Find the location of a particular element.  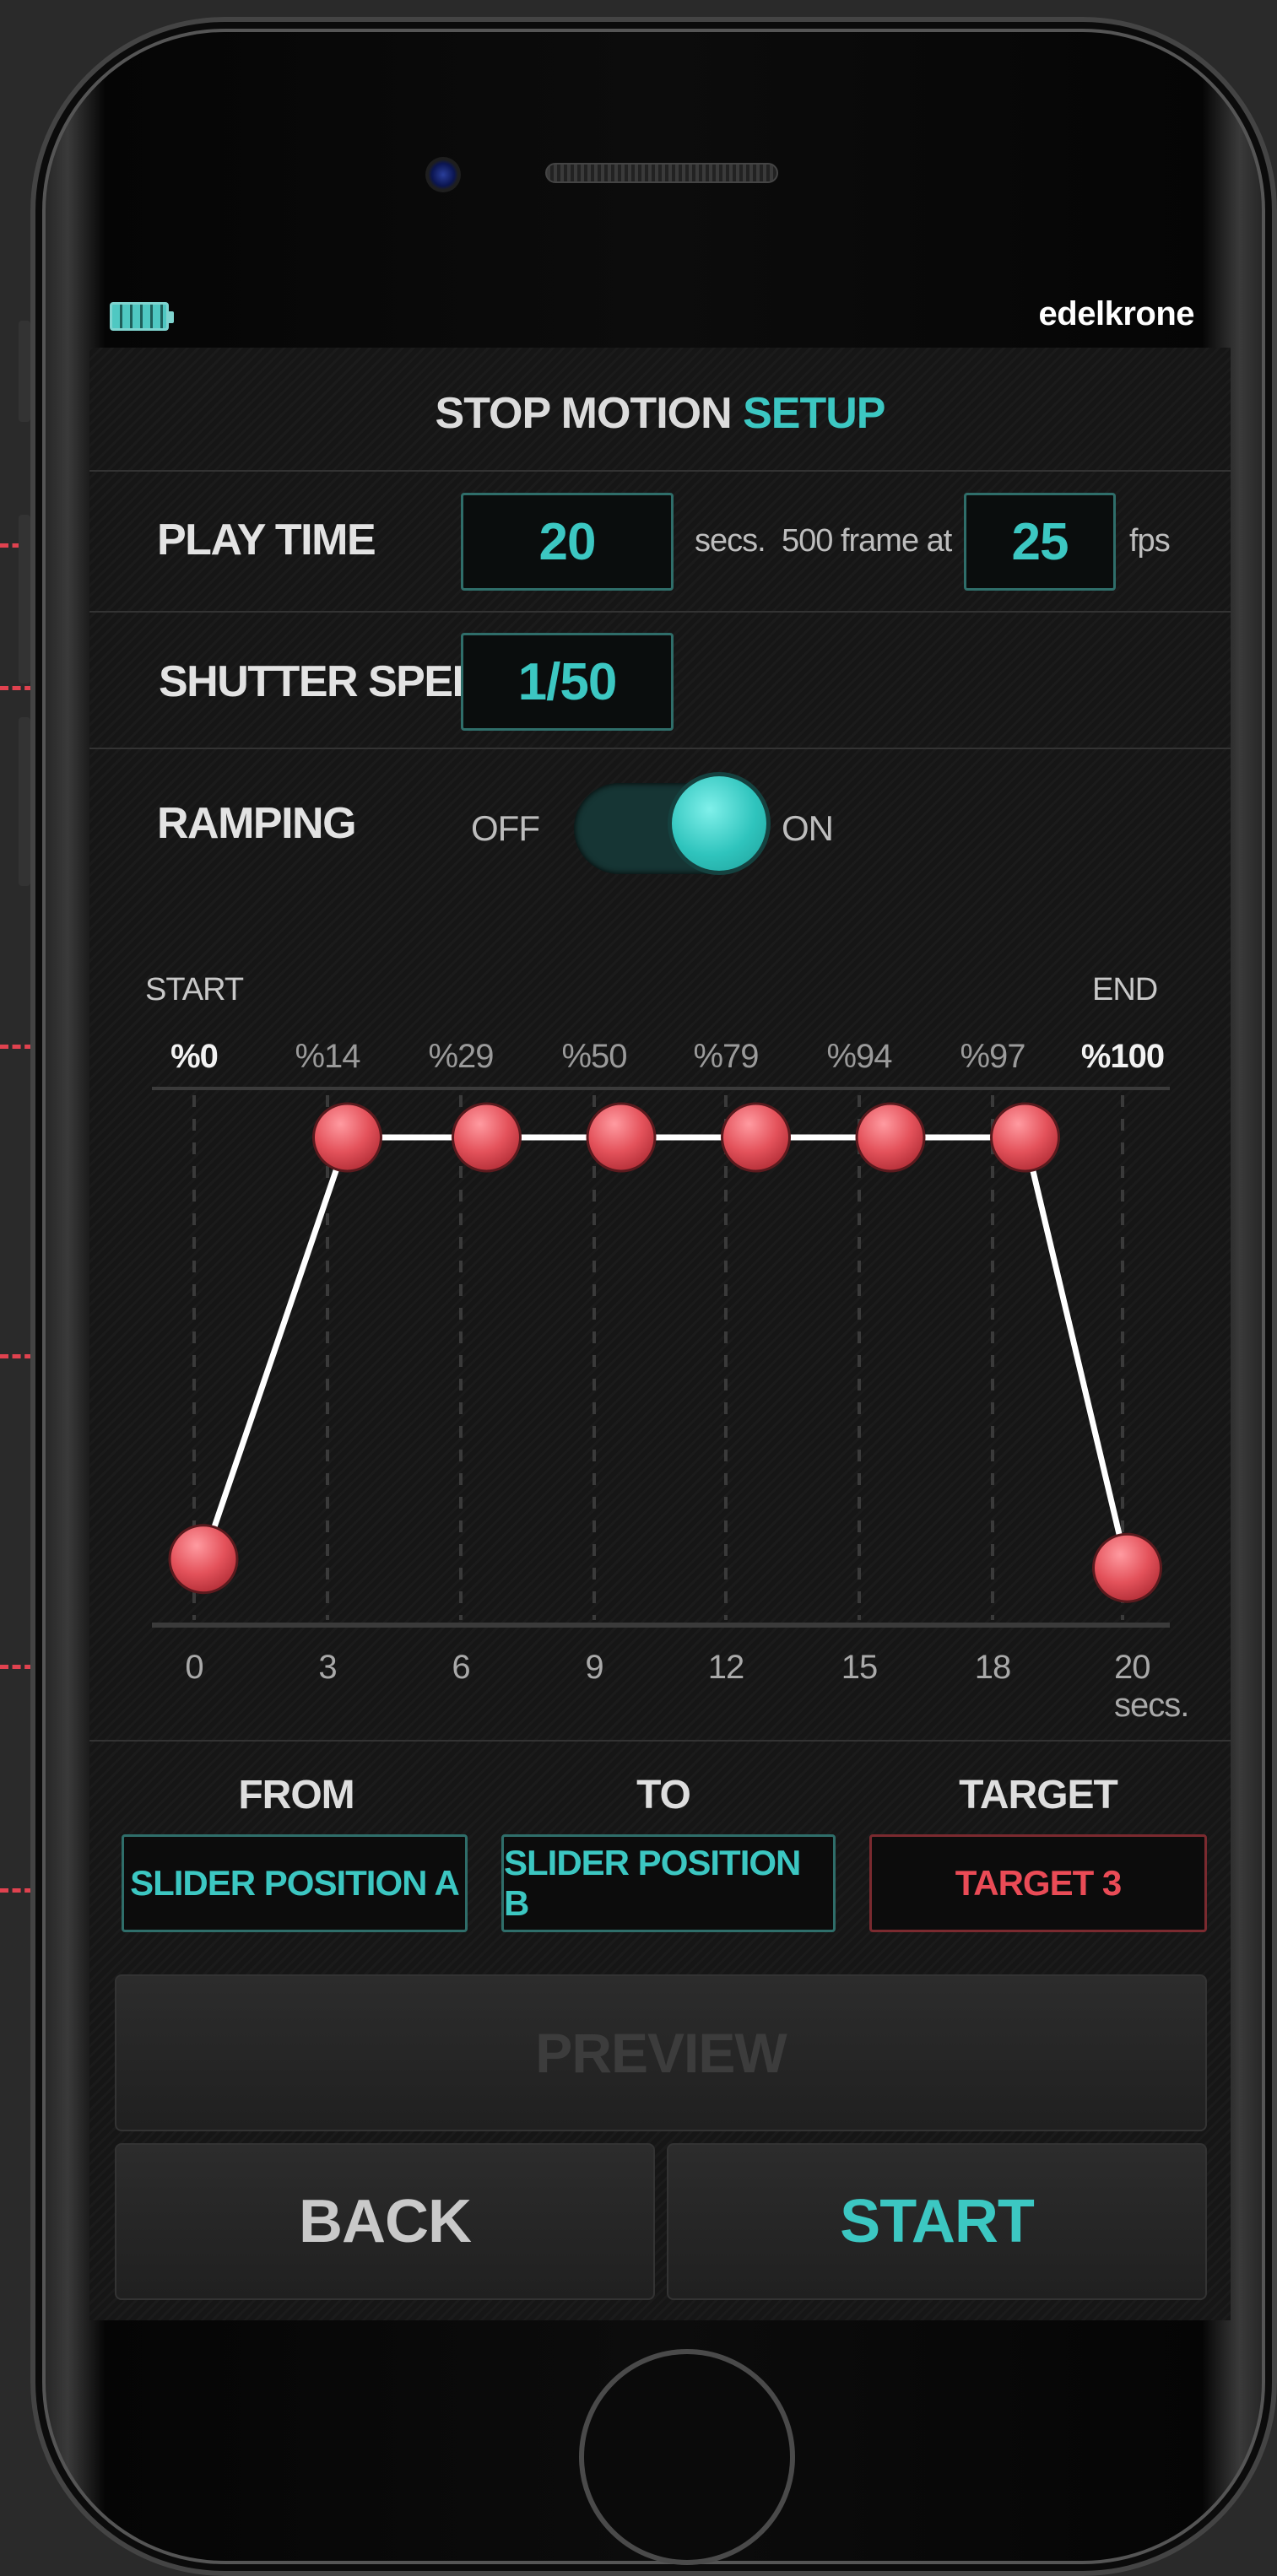

brand-logo: edelkrone is located at coordinates (1116, 313).